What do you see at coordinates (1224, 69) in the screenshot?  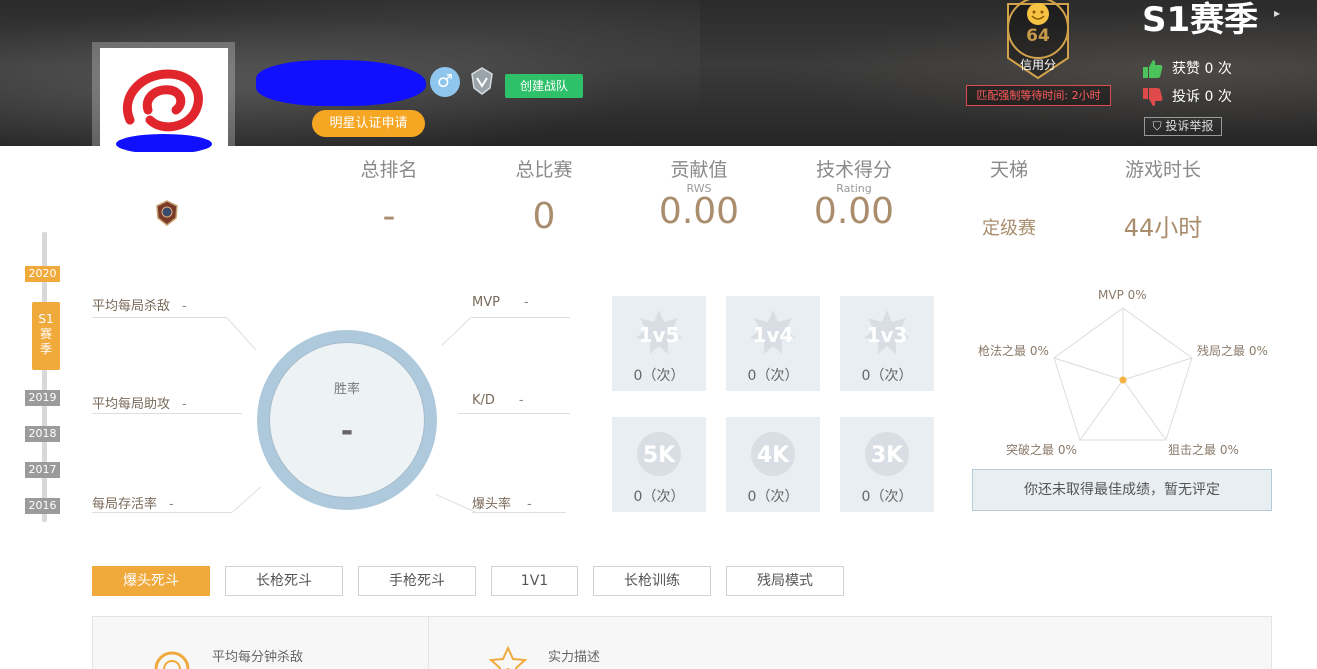 I see `likes-unit: 次` at bounding box center [1224, 69].